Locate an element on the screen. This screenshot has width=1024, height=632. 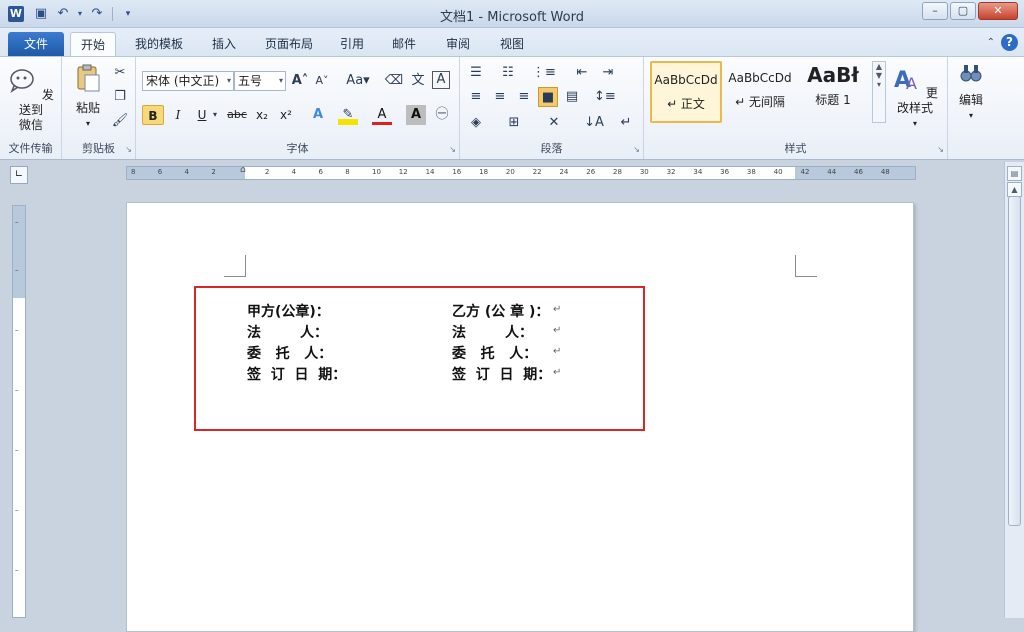
style-normal-sample: AaBbCcDd is located at coordinates (686, 80).